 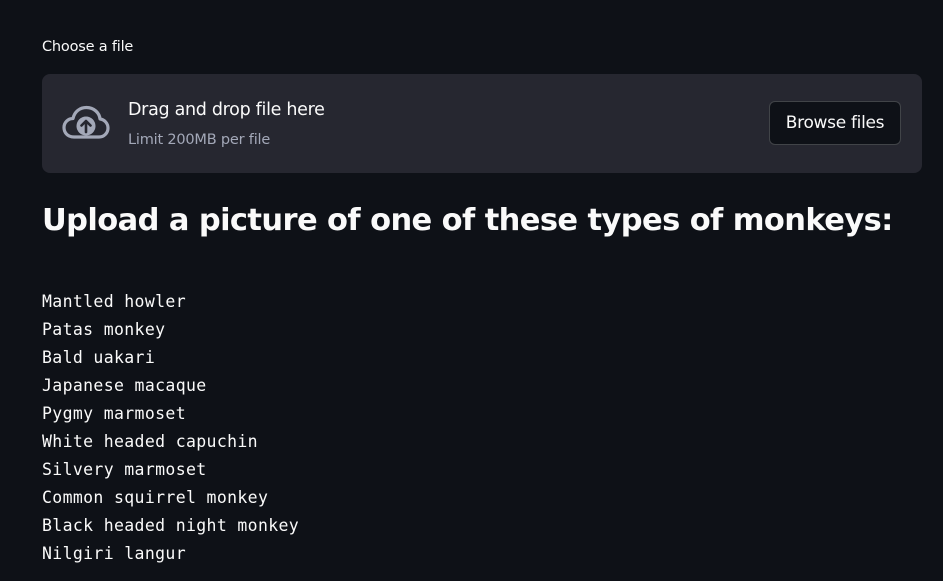 What do you see at coordinates (88, 47) in the screenshot?
I see `file-uploader-label: Choose a file` at bounding box center [88, 47].